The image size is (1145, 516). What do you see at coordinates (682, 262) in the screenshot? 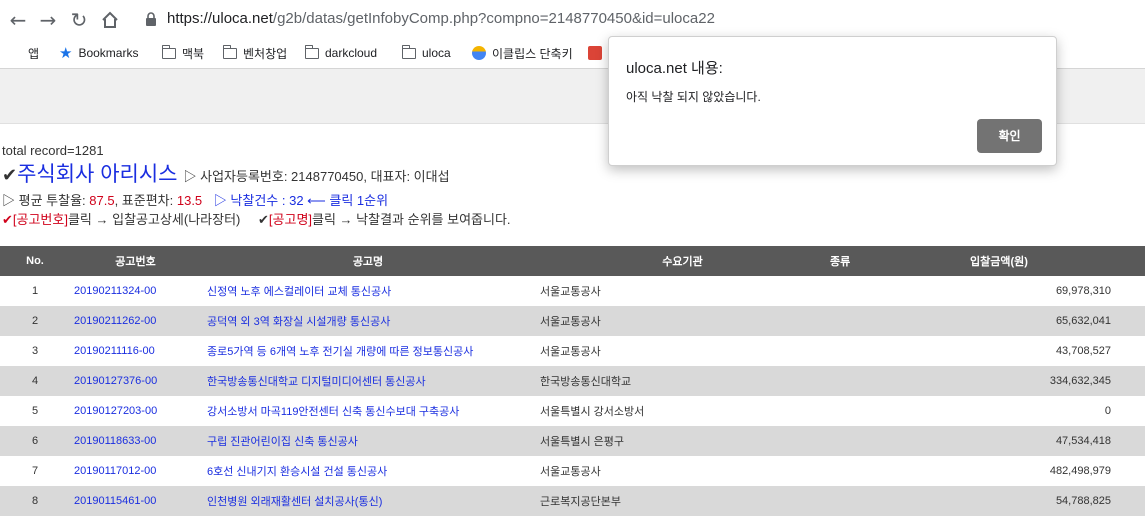
I see `col-org: 수요기관` at bounding box center [682, 262].